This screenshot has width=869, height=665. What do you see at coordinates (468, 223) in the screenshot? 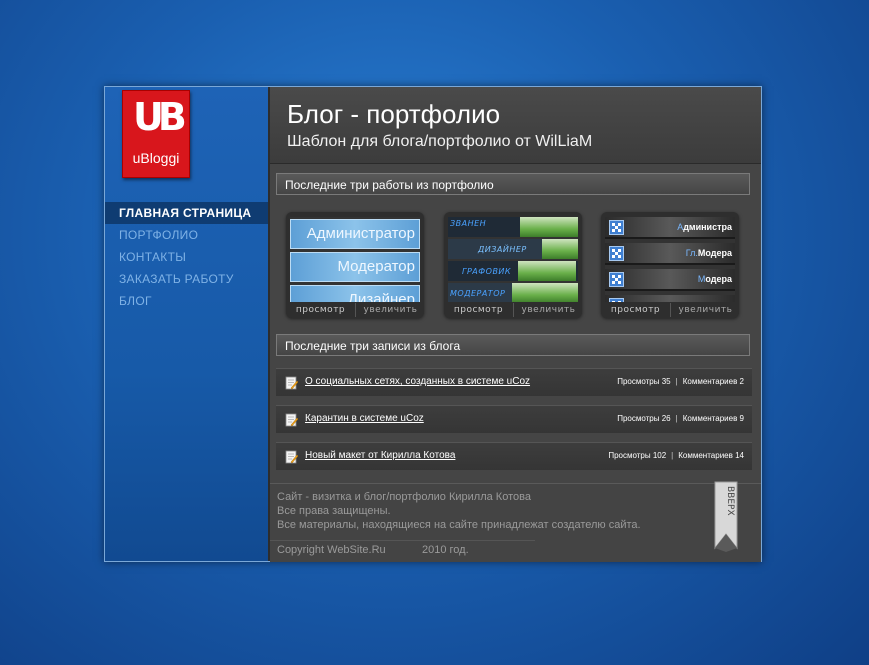
I see `preview-row: ЗВАНЕН` at bounding box center [468, 223].